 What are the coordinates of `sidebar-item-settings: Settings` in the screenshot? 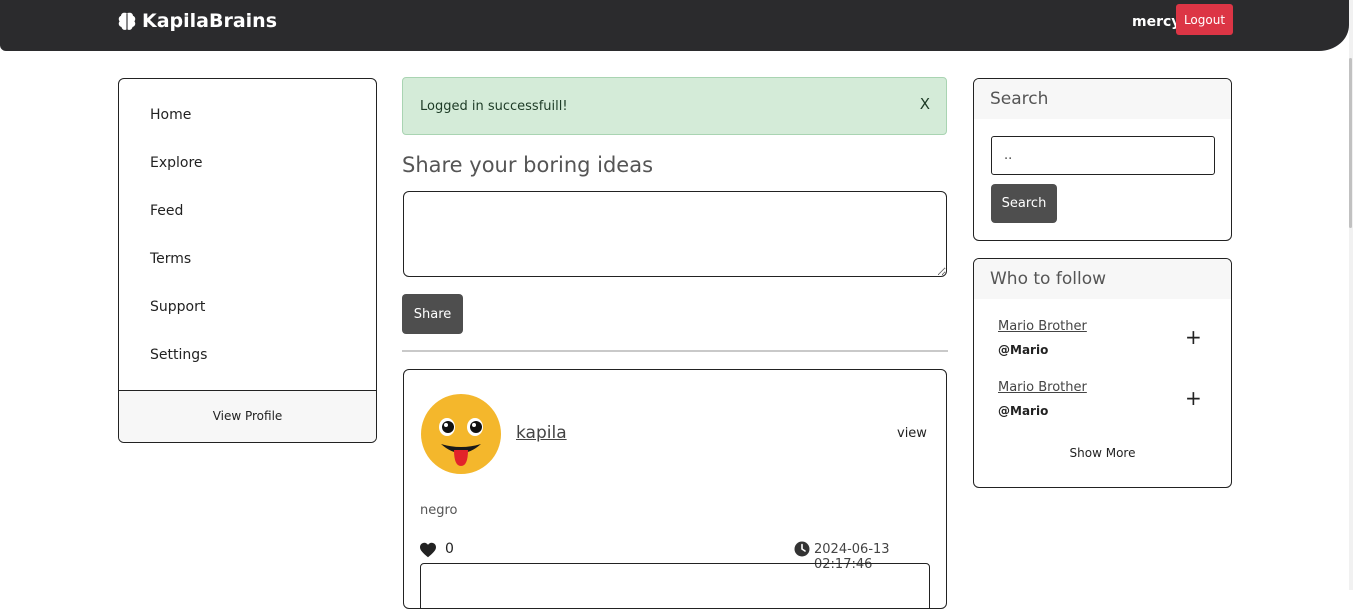 It's located at (178, 355).